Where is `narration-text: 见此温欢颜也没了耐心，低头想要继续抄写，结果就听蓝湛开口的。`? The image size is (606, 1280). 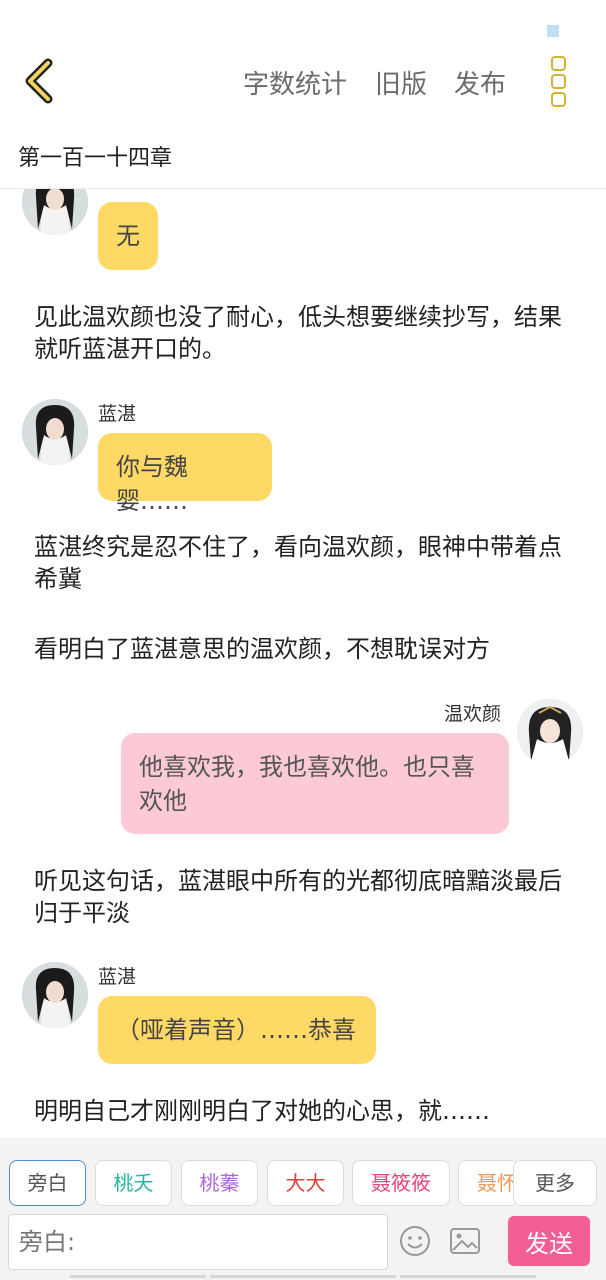
narration-text: 见此温欢颜也没了耐心，低头想要继续抄写，结果就听蓝湛开口的。 is located at coordinates (298, 333).